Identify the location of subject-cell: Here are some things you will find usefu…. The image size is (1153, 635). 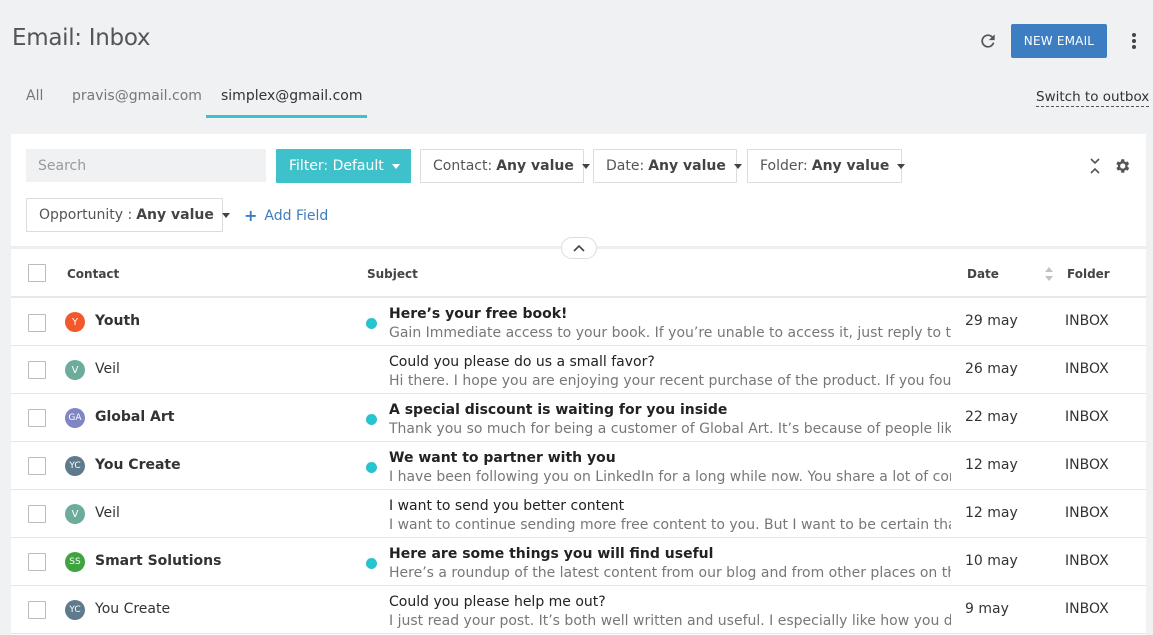
(670, 563).